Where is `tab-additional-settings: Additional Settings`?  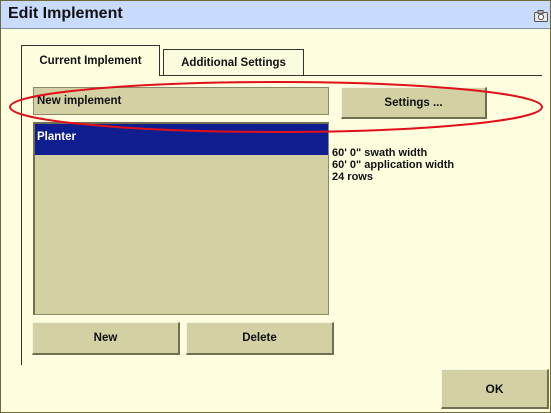
tab-additional-settings: Additional Settings is located at coordinates (233, 62).